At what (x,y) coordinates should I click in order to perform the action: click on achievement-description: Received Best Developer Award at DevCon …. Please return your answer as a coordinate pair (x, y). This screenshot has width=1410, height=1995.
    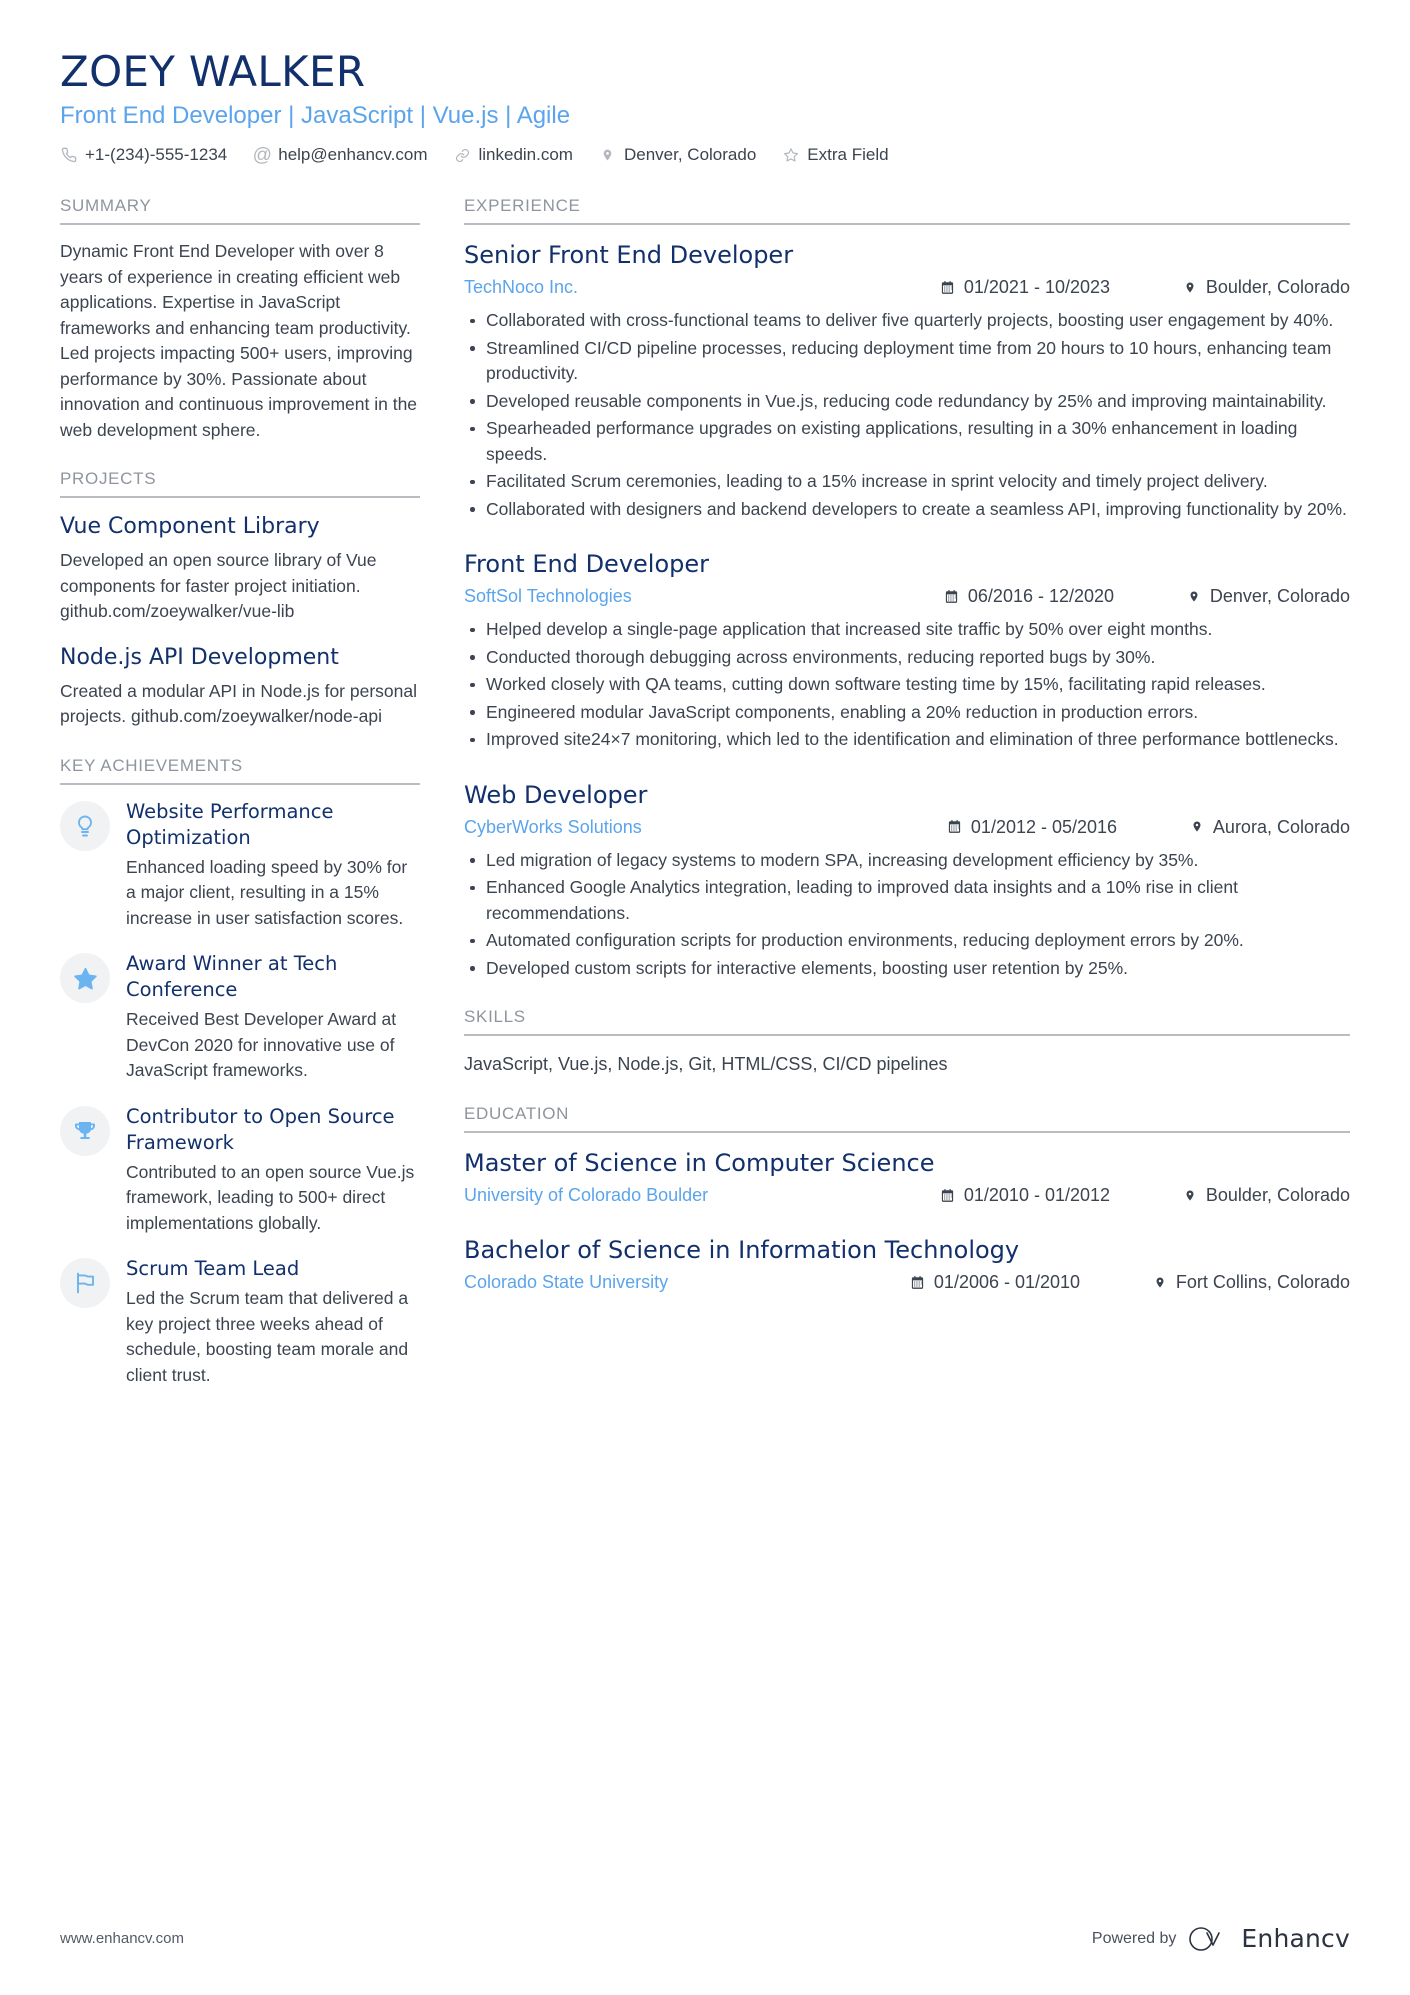
    Looking at the image, I should click on (261, 1044).